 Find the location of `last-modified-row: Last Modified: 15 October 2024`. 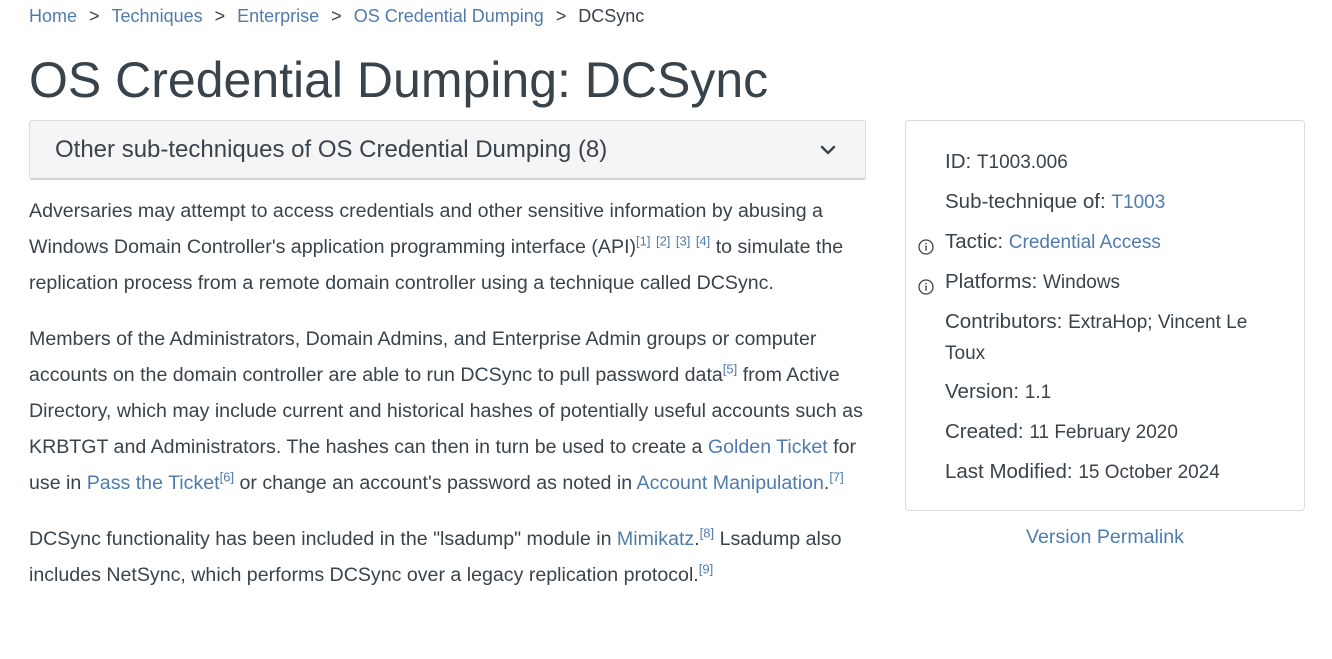

last-modified-row: Last Modified: 15 October 2024 is located at coordinates (1114, 472).